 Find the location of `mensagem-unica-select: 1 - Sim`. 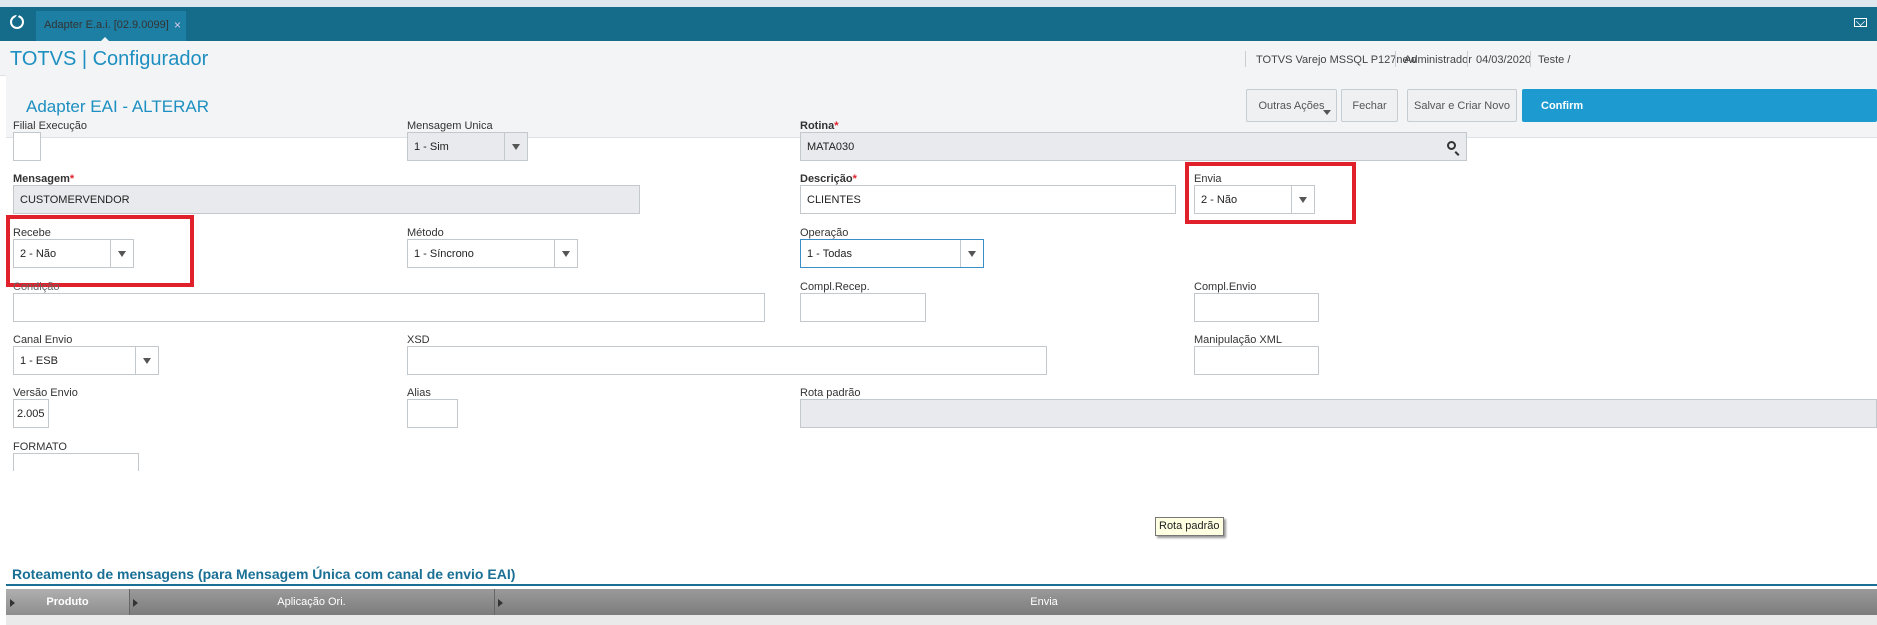

mensagem-unica-select: 1 - Sim is located at coordinates (467, 146).